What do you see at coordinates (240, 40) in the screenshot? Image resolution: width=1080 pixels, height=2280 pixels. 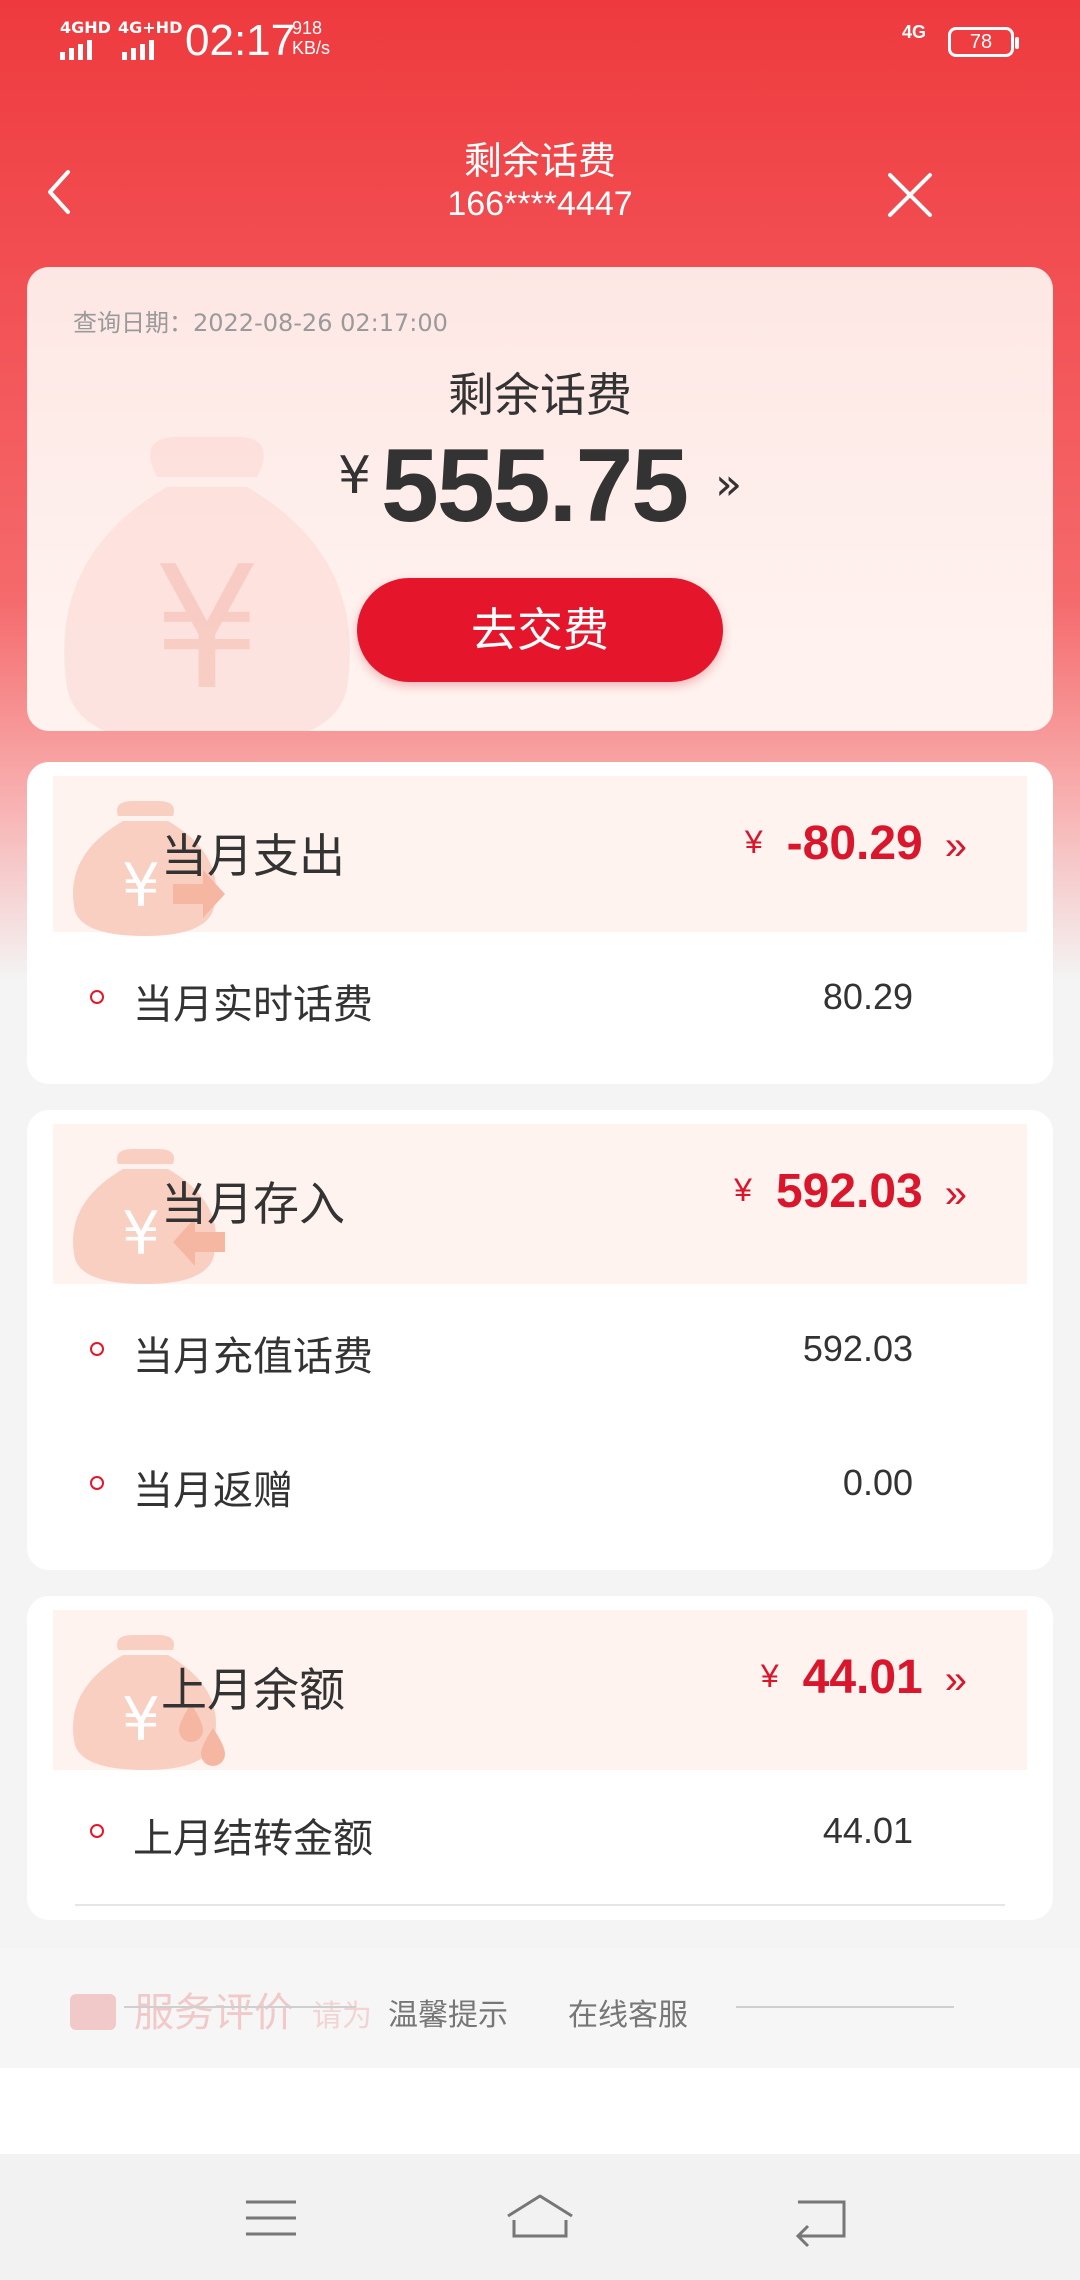 I see `clock: 02:17` at bounding box center [240, 40].